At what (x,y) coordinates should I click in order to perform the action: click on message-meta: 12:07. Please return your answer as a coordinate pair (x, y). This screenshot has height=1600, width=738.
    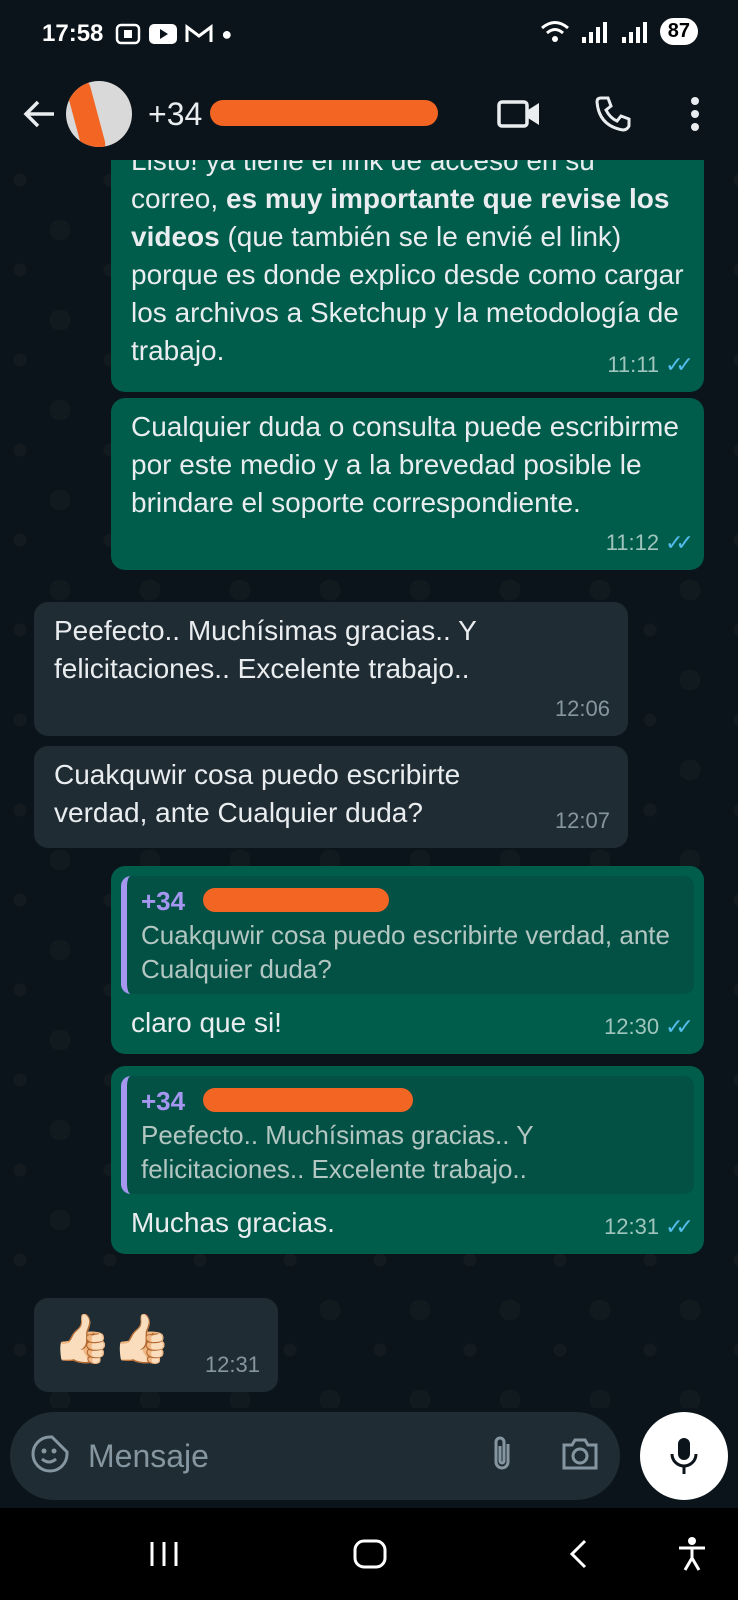
    Looking at the image, I should click on (582, 820).